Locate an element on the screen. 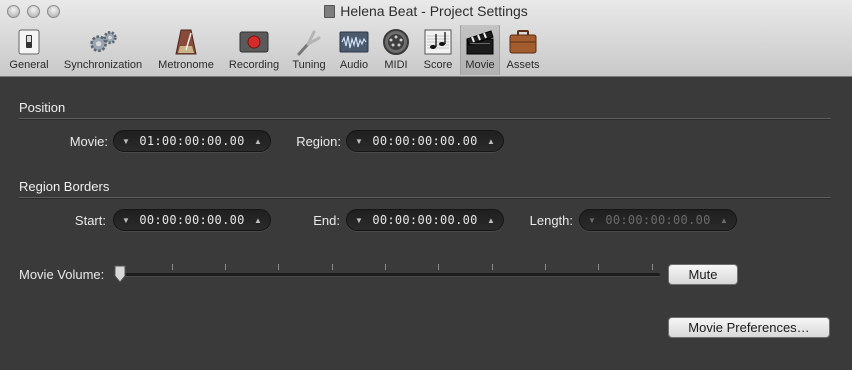  length-stepper: ▼ 00:00:00:00.00 ▲ is located at coordinates (658, 220).